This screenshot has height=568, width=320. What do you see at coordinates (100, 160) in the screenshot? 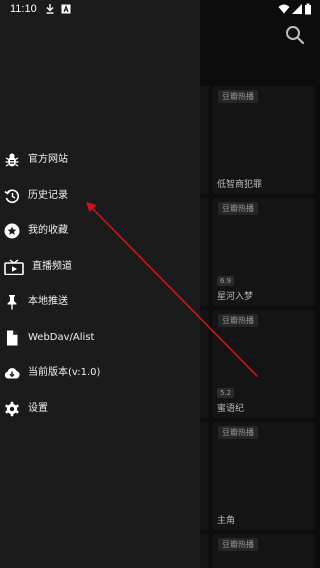
I see `drawer-item-official-site: 官方网站` at bounding box center [100, 160].